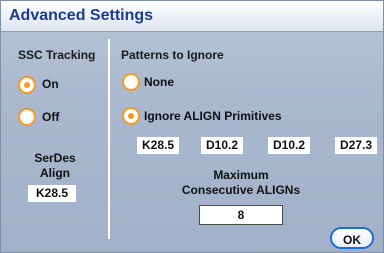 Image resolution: width=384 pixels, height=253 pixels. What do you see at coordinates (172, 55) in the screenshot?
I see `patterns-to-ignore-heading: Patterns to Ignore` at bounding box center [172, 55].